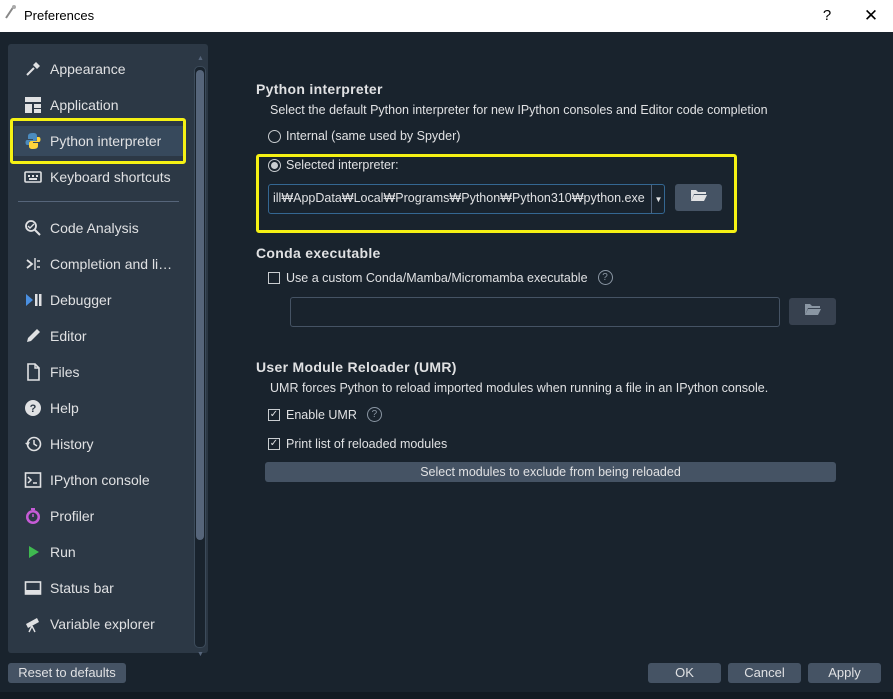 This screenshot has width=893, height=699. Describe the element at coordinates (274, 136) in the screenshot. I see `radio-button` at that location.